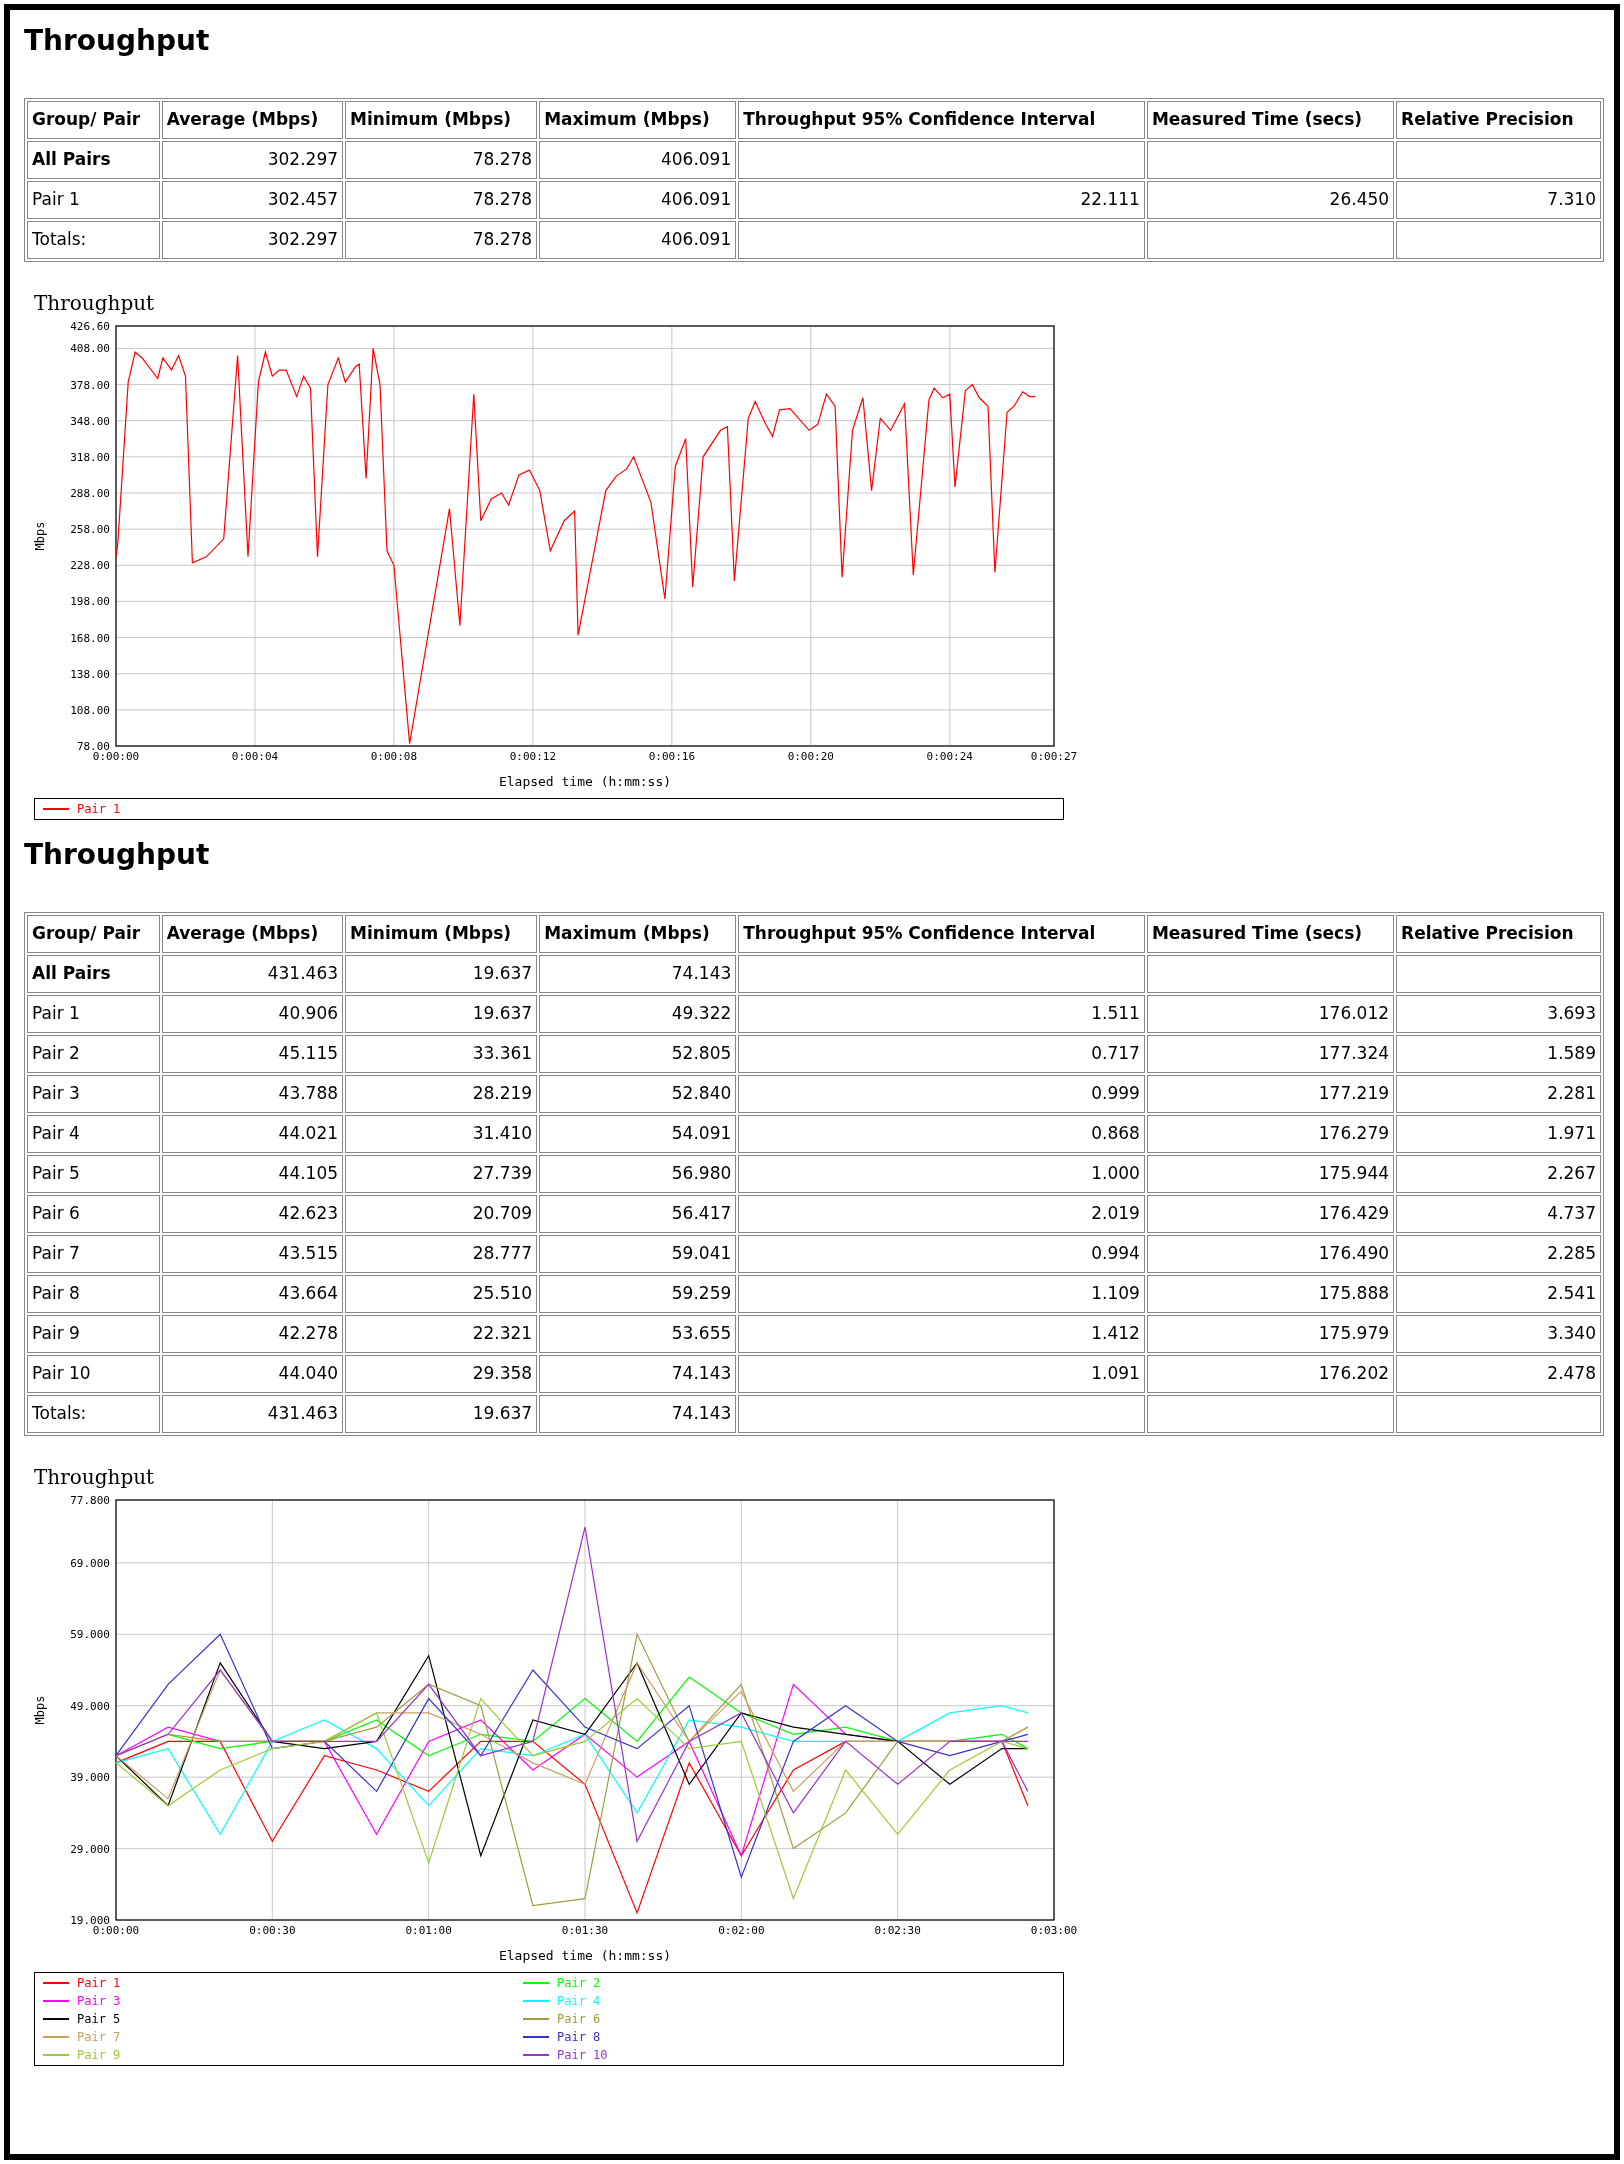 This screenshot has width=1624, height=2164. Describe the element at coordinates (90, 710) in the screenshot. I see `axis-tick-label: 108.00` at that location.